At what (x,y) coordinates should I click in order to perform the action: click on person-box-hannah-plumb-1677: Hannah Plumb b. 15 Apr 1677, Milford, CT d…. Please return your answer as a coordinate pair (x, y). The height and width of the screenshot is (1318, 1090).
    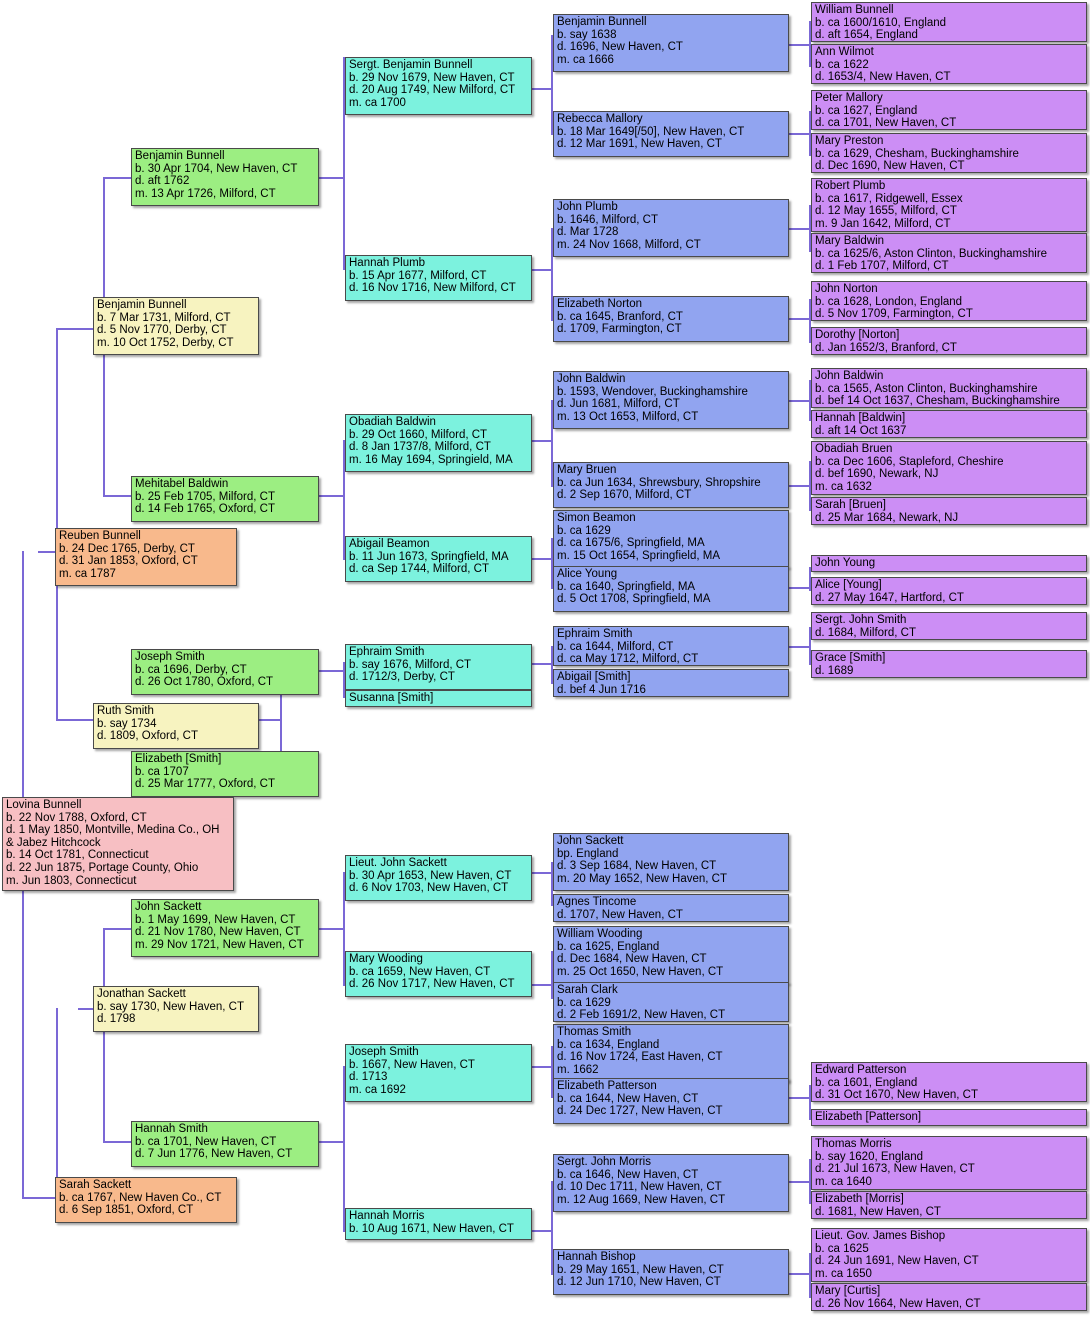
    Looking at the image, I should click on (438, 278).